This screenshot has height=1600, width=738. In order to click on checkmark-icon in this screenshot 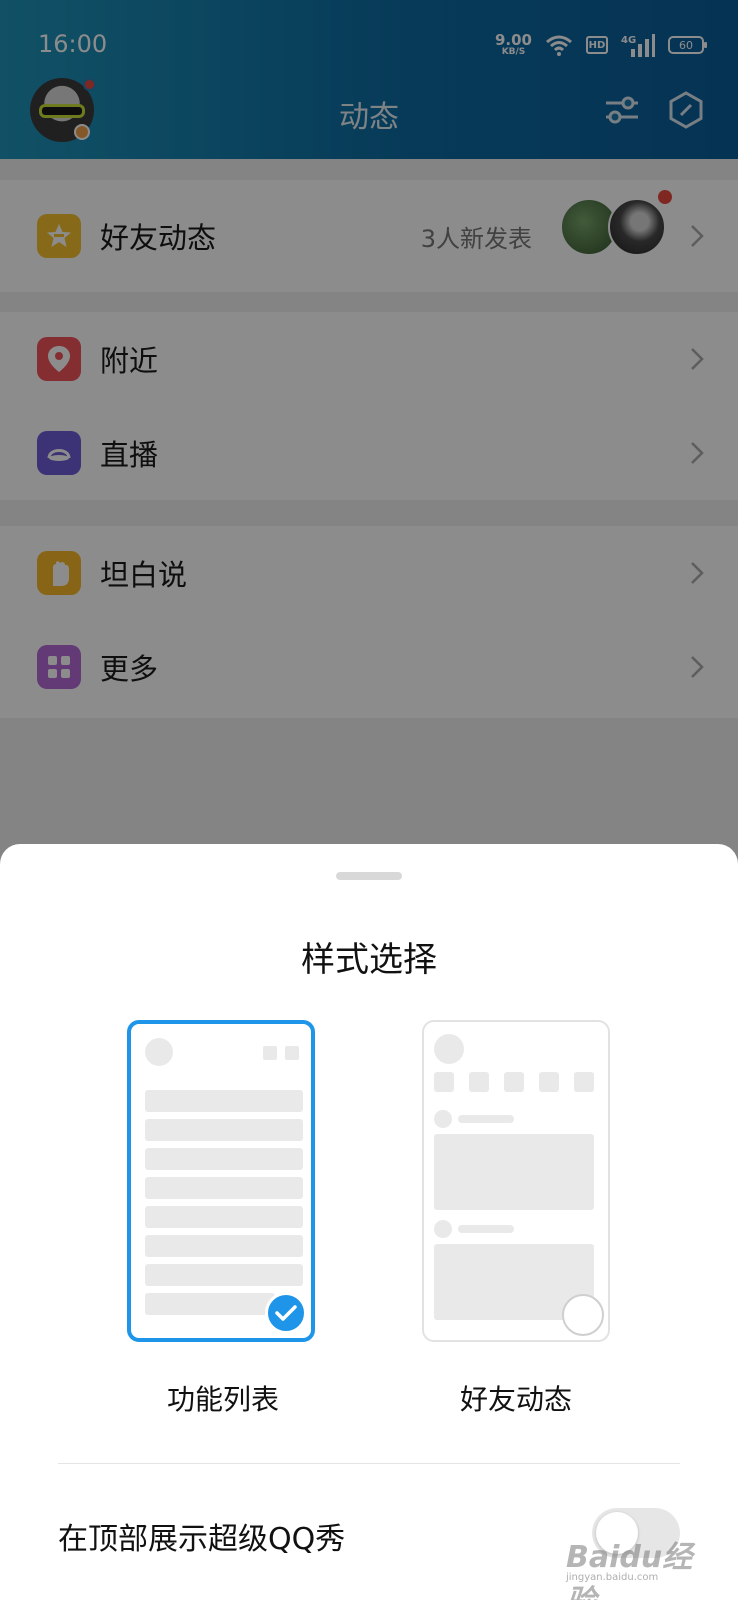, I will do `click(286, 1313)`.